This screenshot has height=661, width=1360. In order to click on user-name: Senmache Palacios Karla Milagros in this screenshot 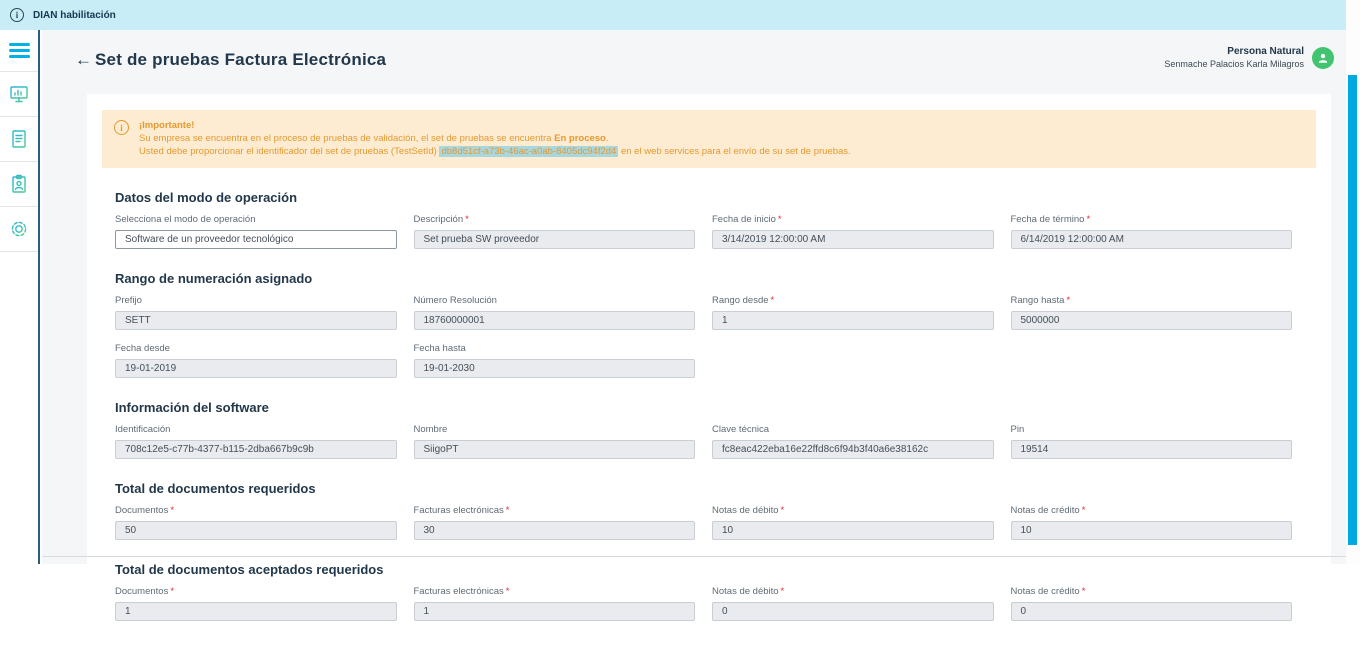, I will do `click(1234, 64)`.